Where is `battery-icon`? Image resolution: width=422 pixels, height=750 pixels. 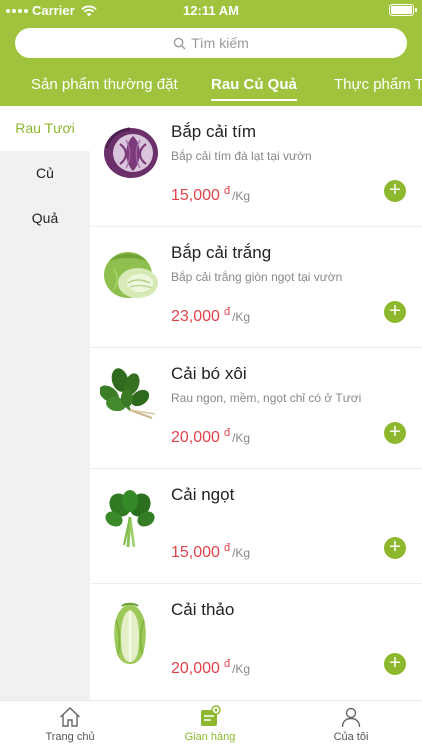
battery-icon is located at coordinates (403, 10).